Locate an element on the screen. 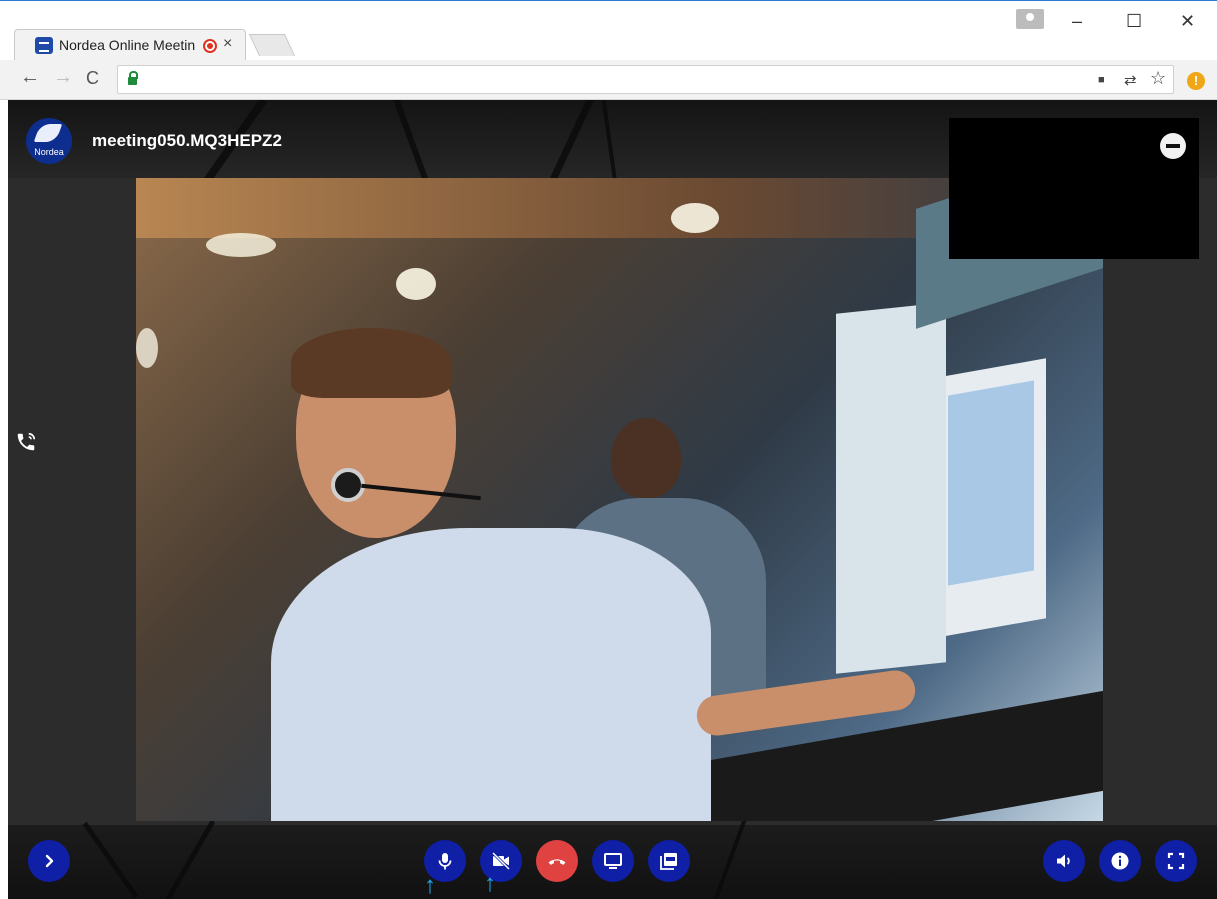  hangup-button is located at coordinates (557, 861).